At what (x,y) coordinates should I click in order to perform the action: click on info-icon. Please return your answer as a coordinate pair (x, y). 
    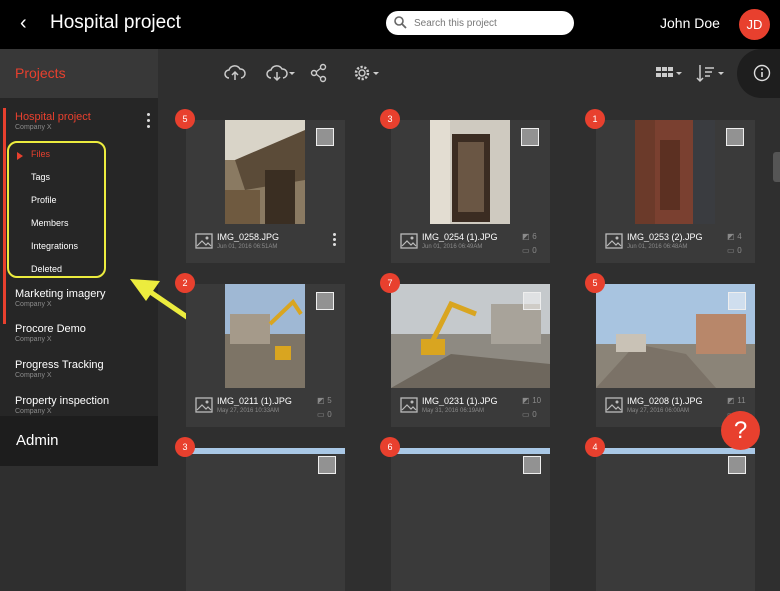
    Looking at the image, I should click on (762, 73).